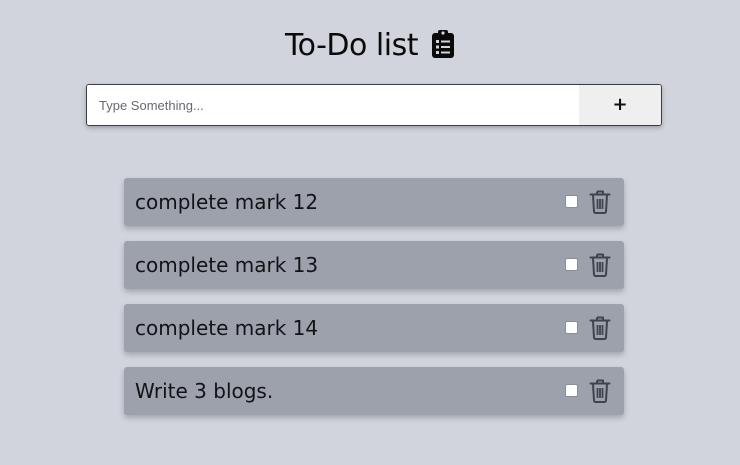 This screenshot has height=465, width=740. What do you see at coordinates (351, 45) in the screenshot?
I see `page-title: To-Do list` at bounding box center [351, 45].